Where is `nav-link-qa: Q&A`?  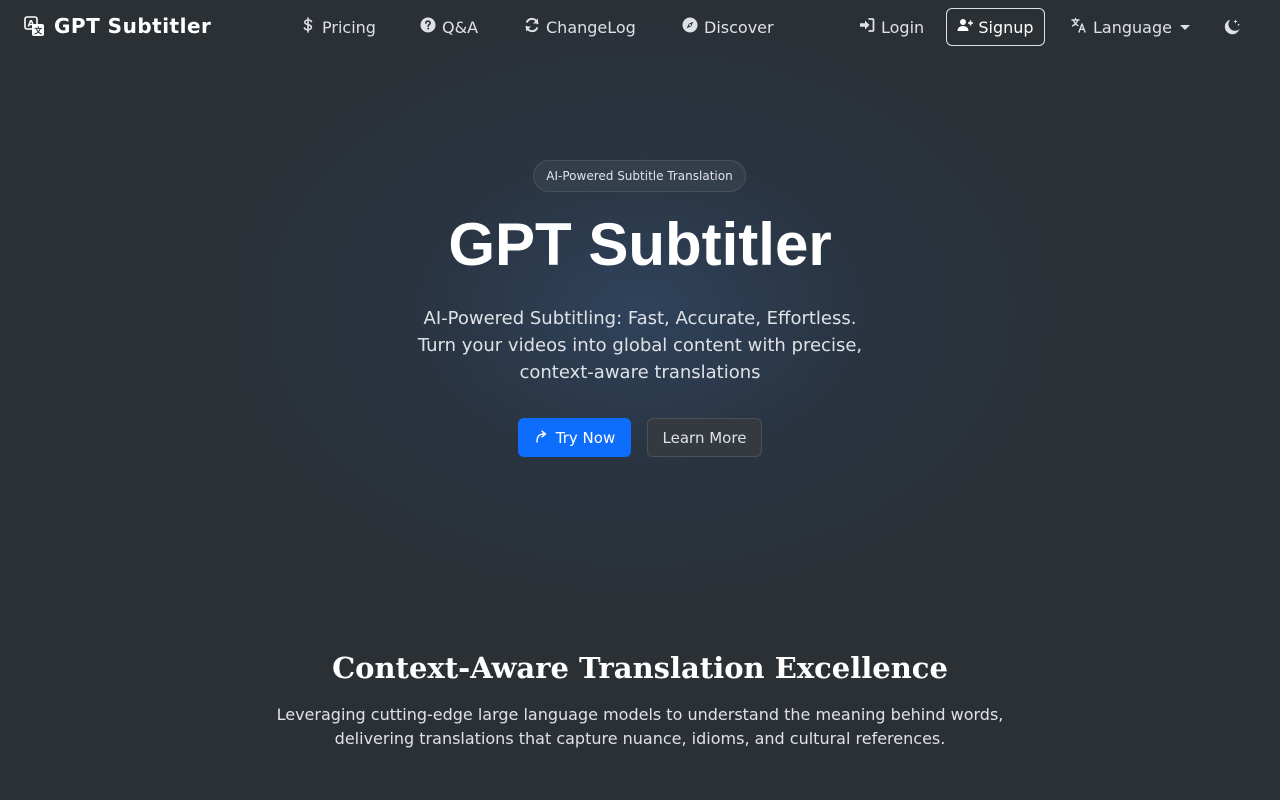
nav-link-qa: Q&A is located at coordinates (449, 27).